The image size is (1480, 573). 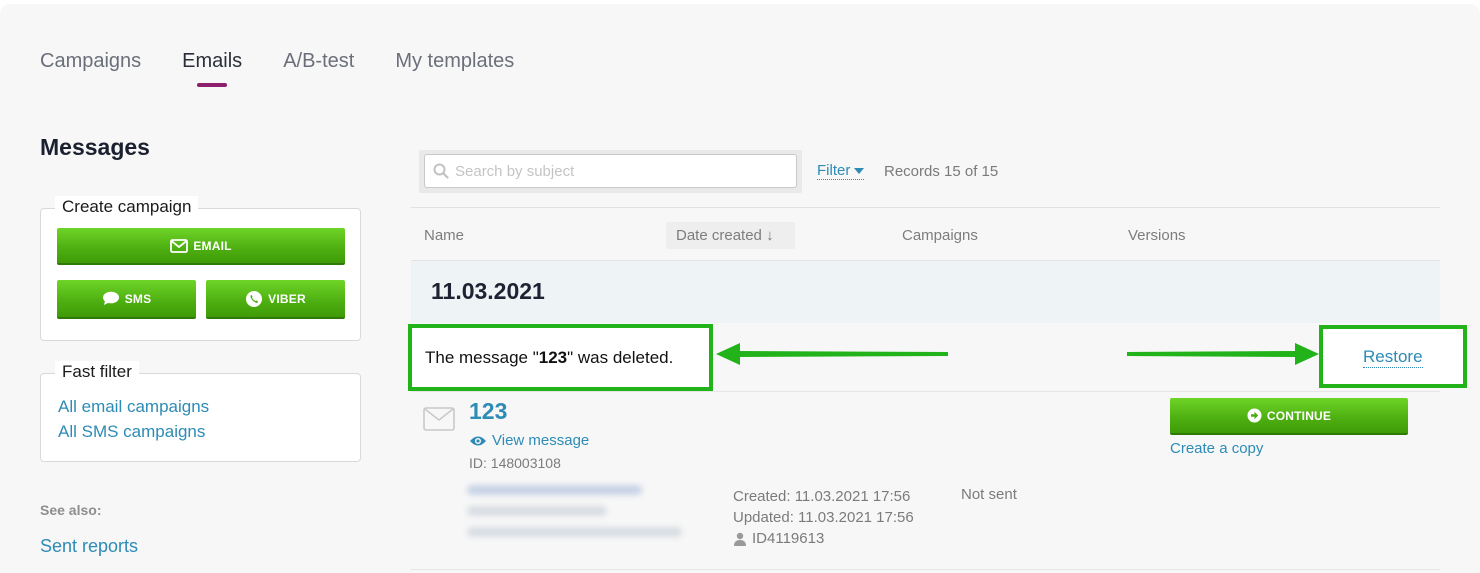 I want to click on continue-label: CONTINUE, so click(x=1299, y=415).